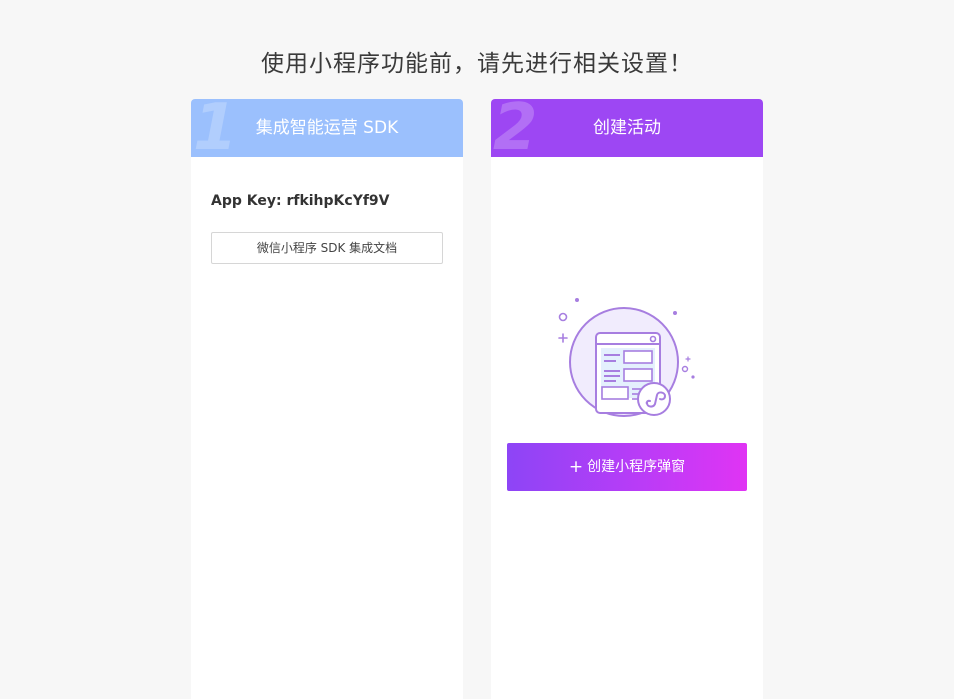 Image resolution: width=954 pixels, height=699 pixels. What do you see at coordinates (515, 128) in the screenshot?
I see `step2-number: 2` at bounding box center [515, 128].